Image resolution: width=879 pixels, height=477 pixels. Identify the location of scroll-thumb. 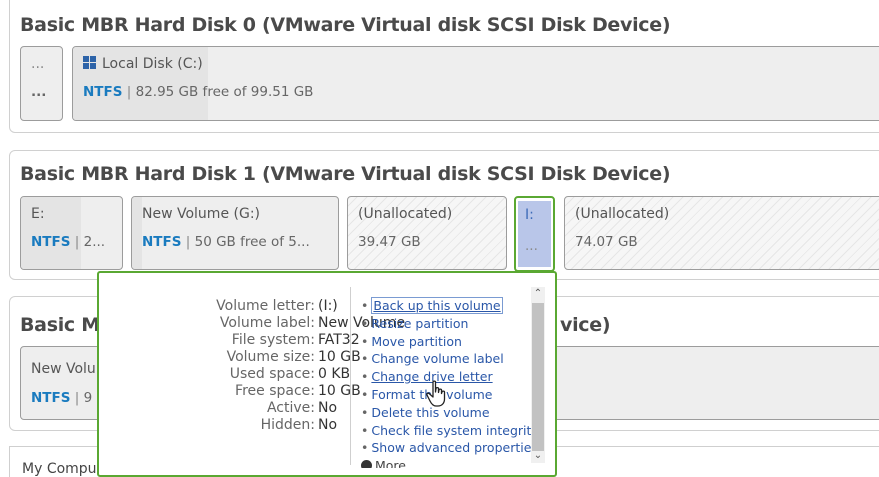
(538, 377).